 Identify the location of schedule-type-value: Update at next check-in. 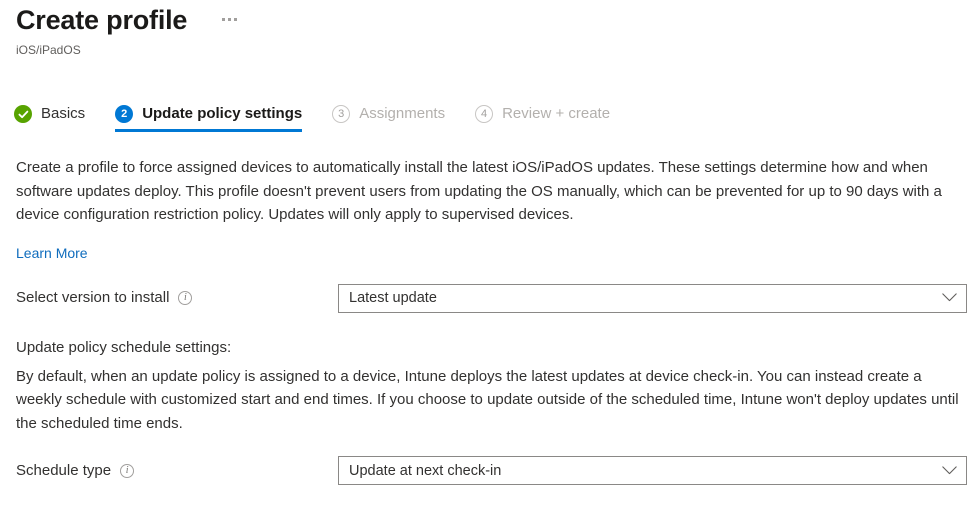
(425, 470).